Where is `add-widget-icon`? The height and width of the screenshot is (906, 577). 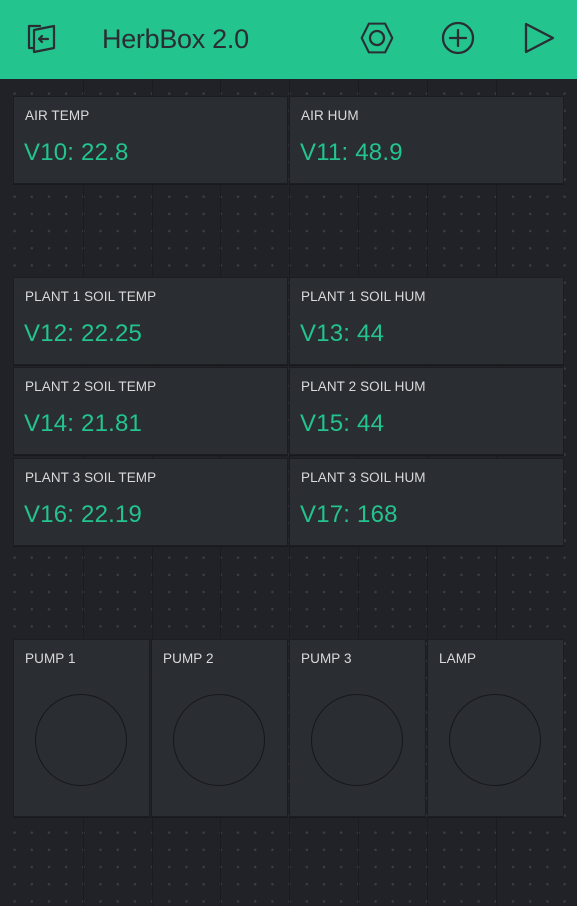
add-widget-icon is located at coordinates (458, 38).